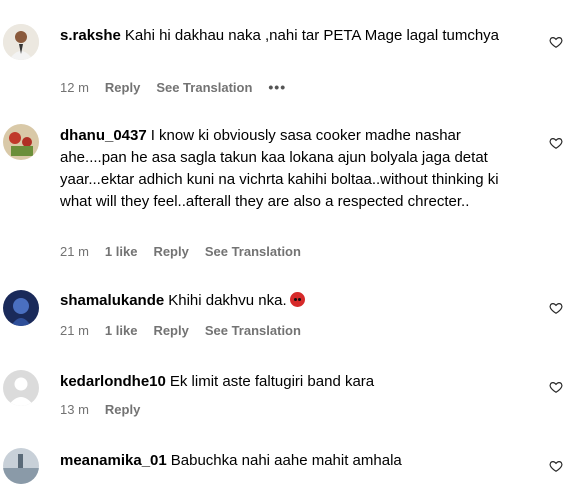 Image resolution: width=569 pixels, height=484 pixels. Describe the element at coordinates (286, 460) in the screenshot. I see `comment-body: Babuchka nahi aahe mahit amhala` at that location.